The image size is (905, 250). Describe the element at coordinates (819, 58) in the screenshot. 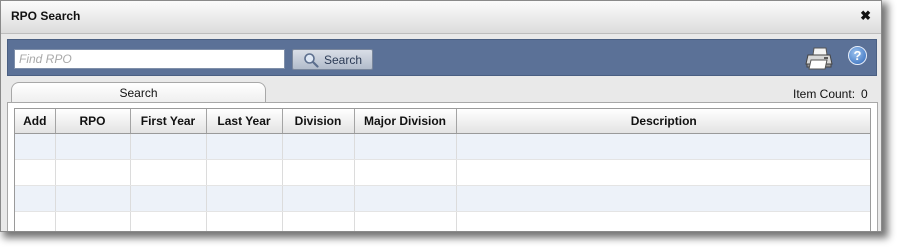

I see `printer-icon` at that location.